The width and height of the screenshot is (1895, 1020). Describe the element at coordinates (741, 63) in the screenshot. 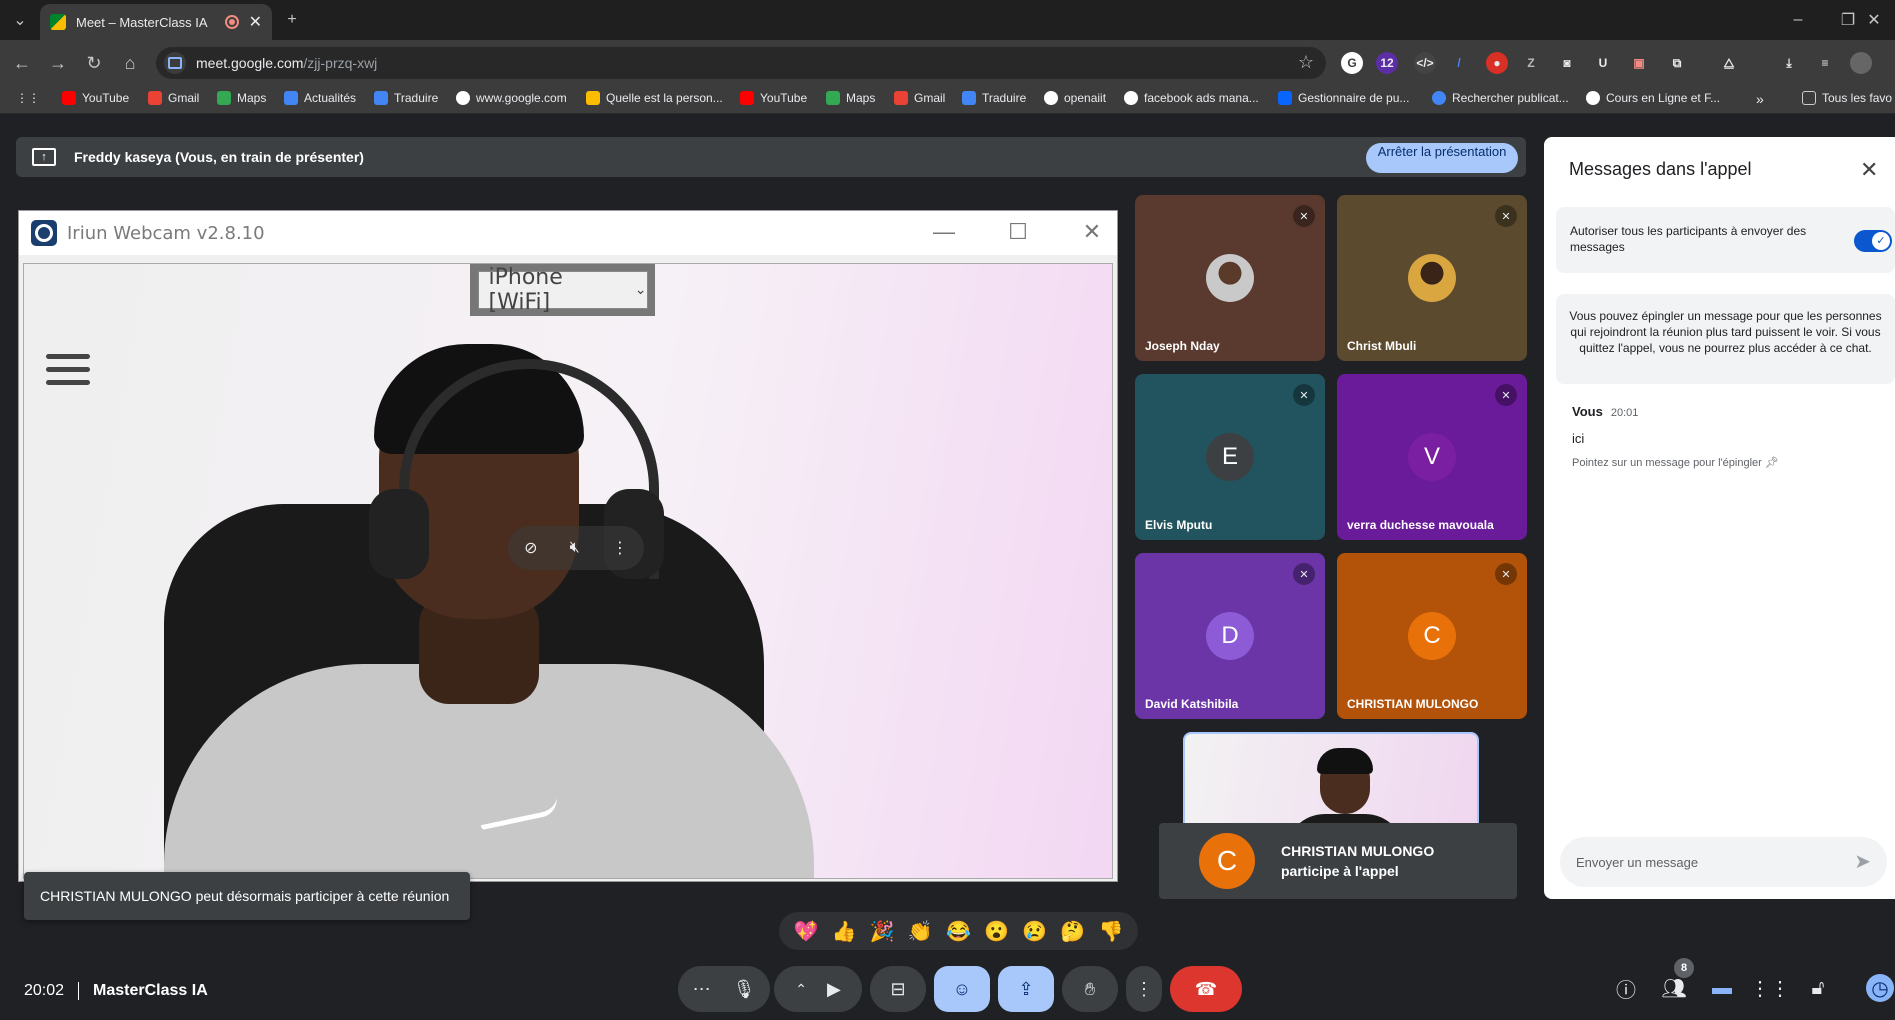

I see `address-bar: meet.google.com/zjj-przq-xwj ☆` at that location.